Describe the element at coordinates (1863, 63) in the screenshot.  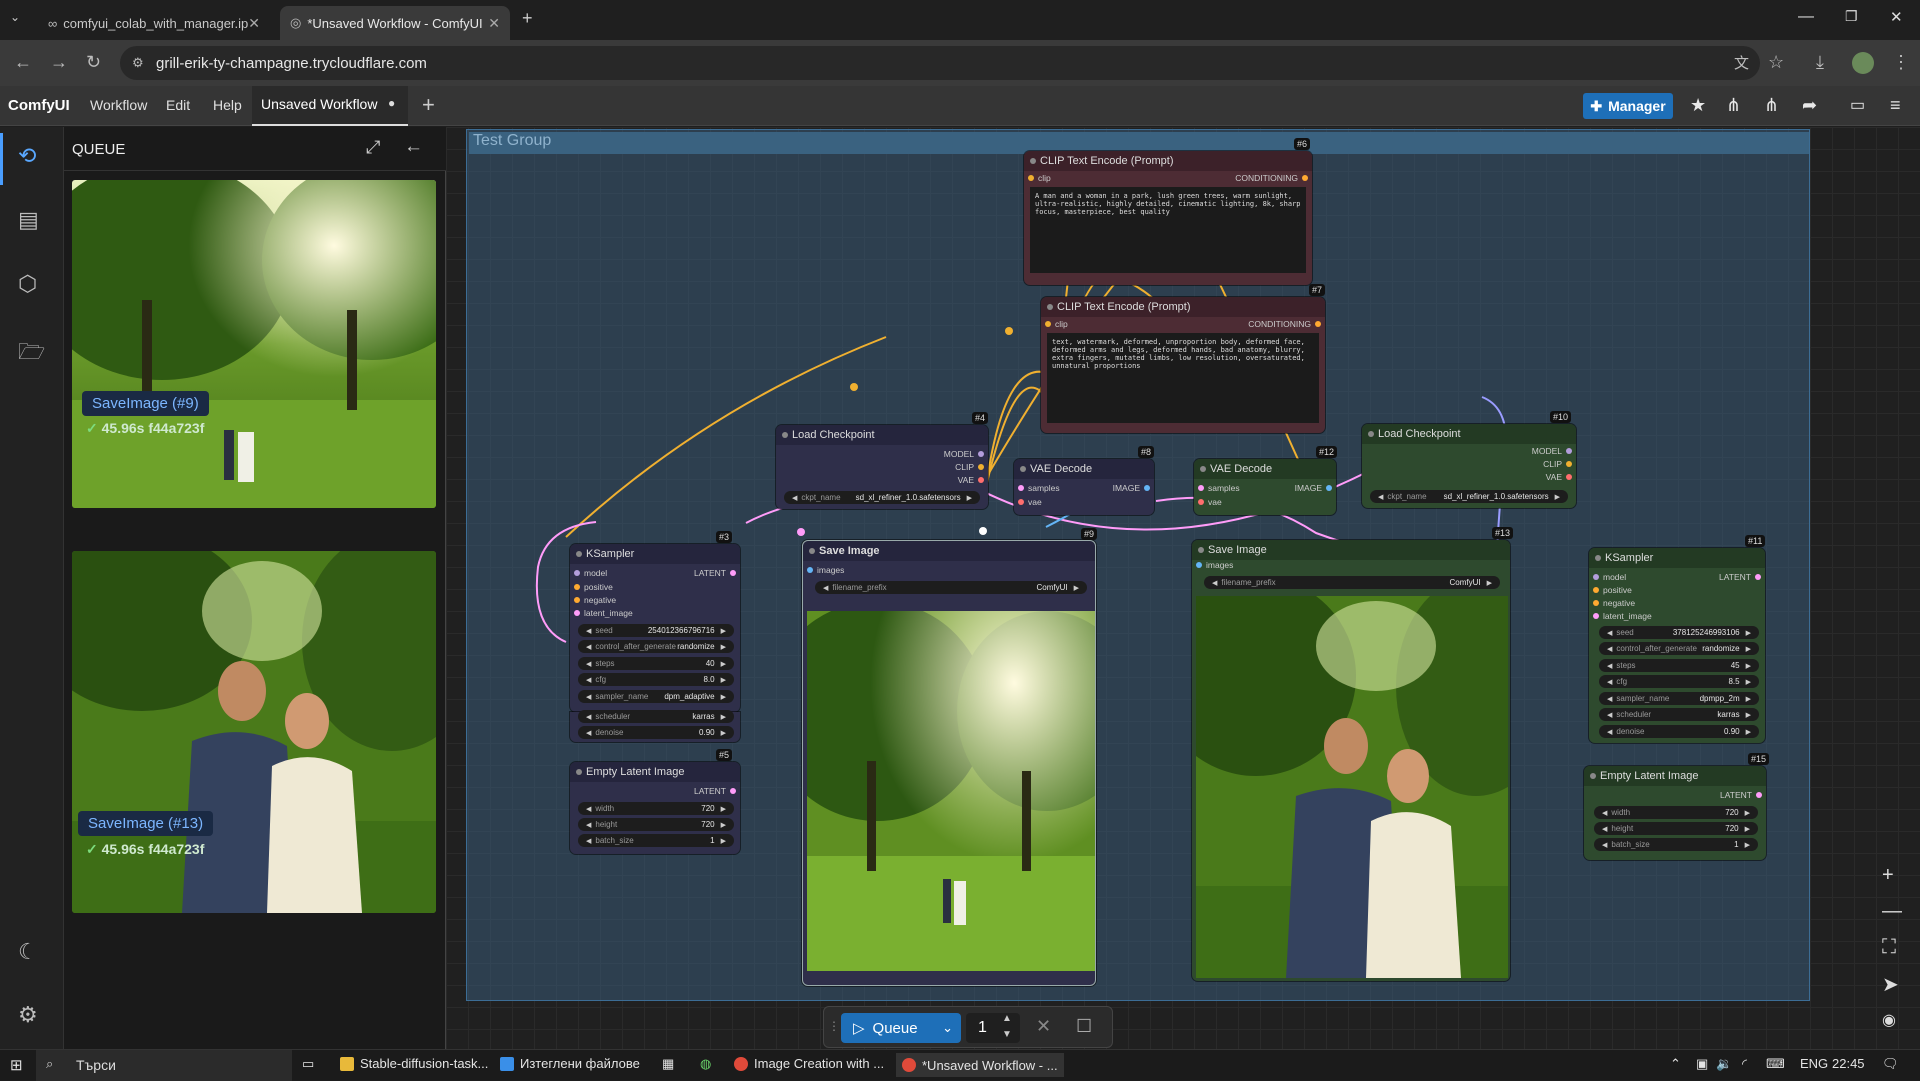
I see `profile-avatar` at that location.